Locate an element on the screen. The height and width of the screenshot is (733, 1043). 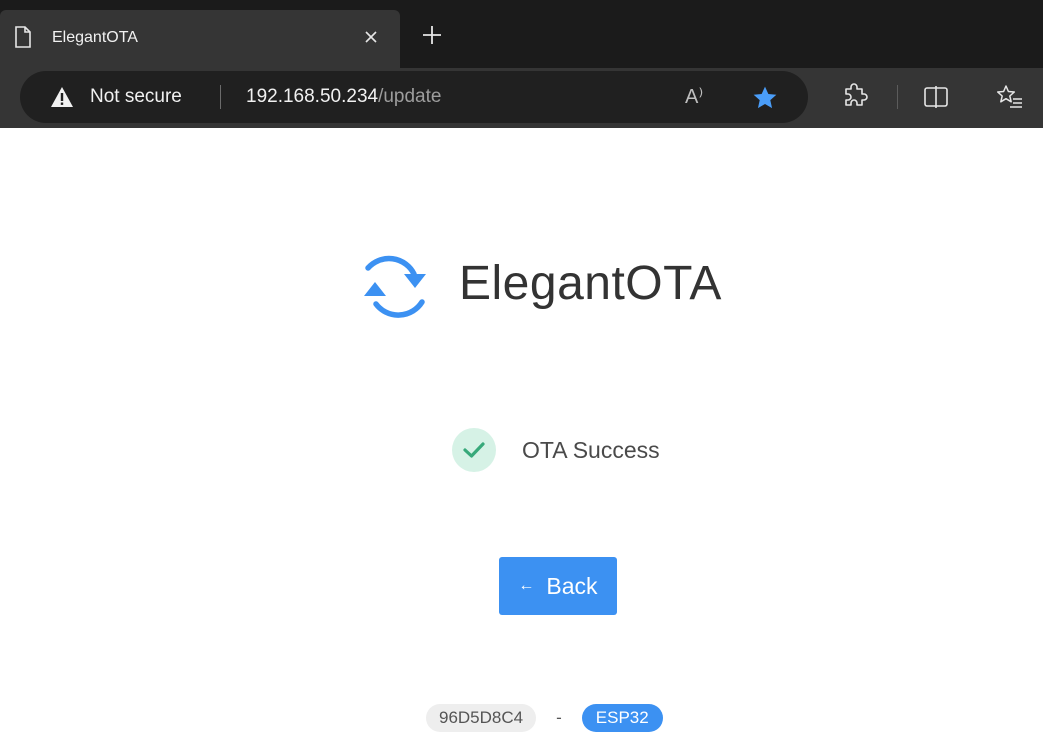
browser-toolbar: Not secure 192.168.50.234/update A⁾ is located at coordinates (521, 98).